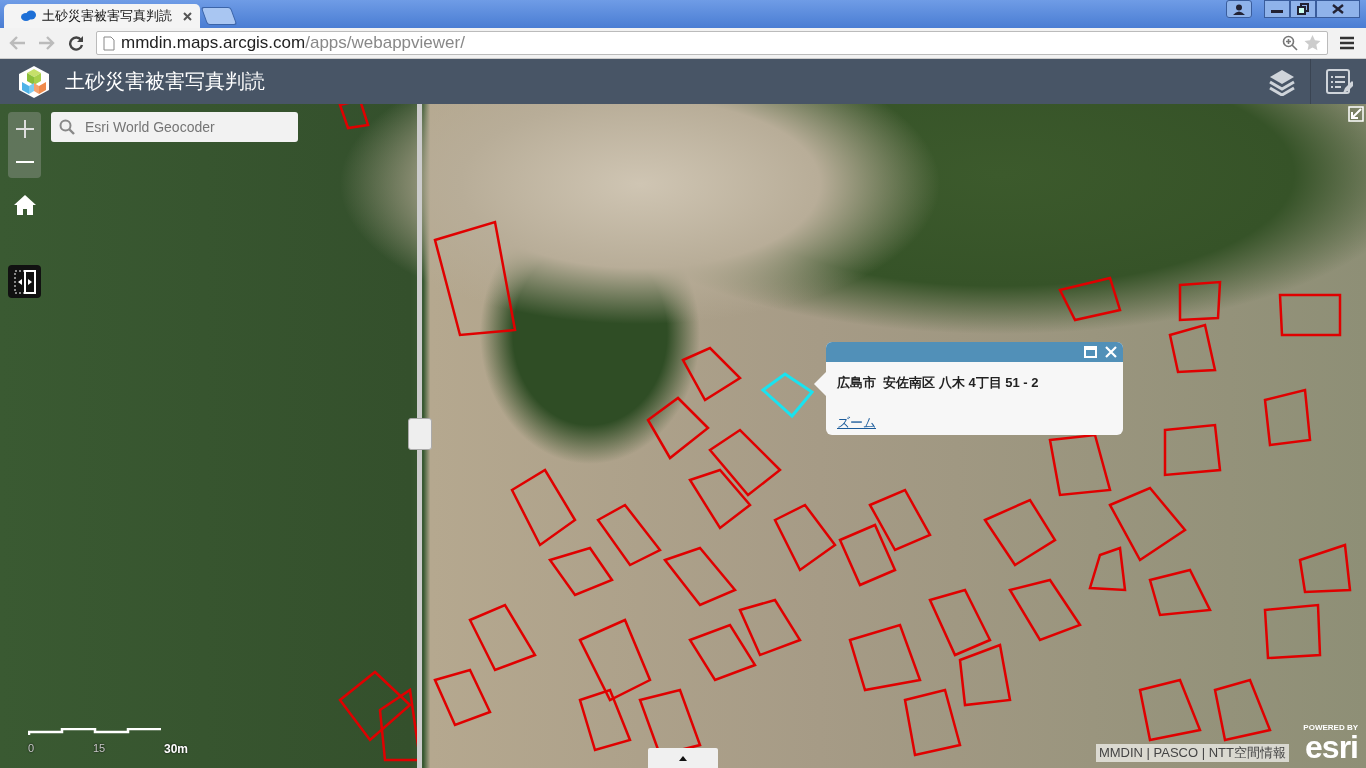 Image resolution: width=1366 pixels, height=768 pixels. Describe the element at coordinates (420, 434) in the screenshot. I see `swipe-handle` at that location.